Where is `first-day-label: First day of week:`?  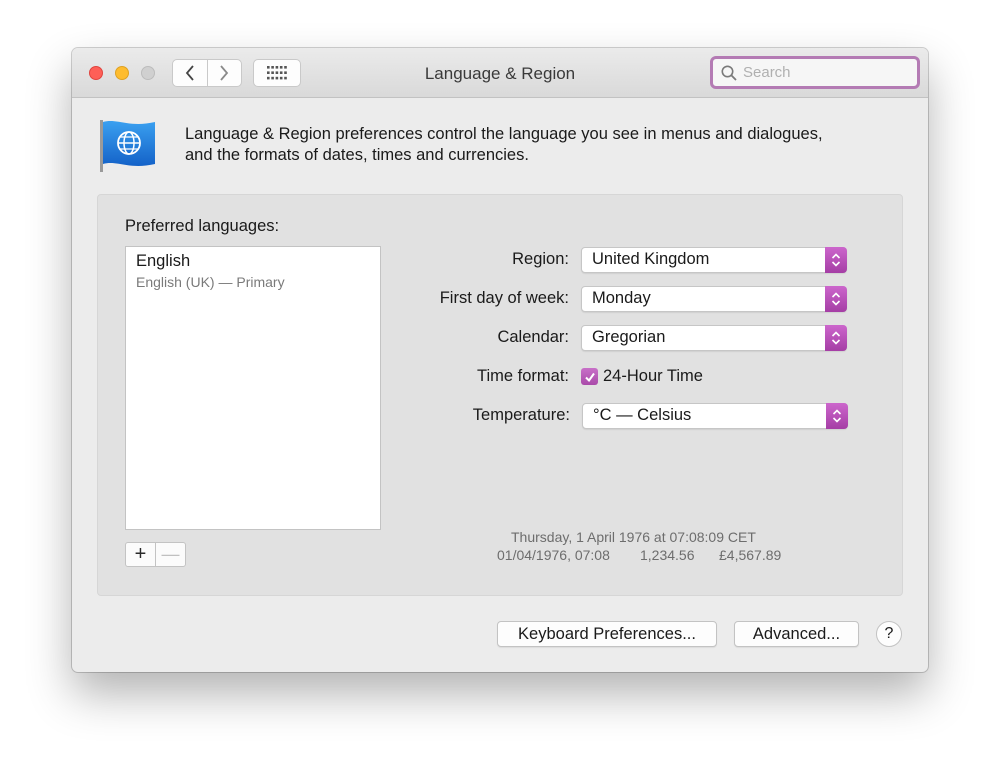 first-day-label: First day of week: is located at coordinates (504, 298).